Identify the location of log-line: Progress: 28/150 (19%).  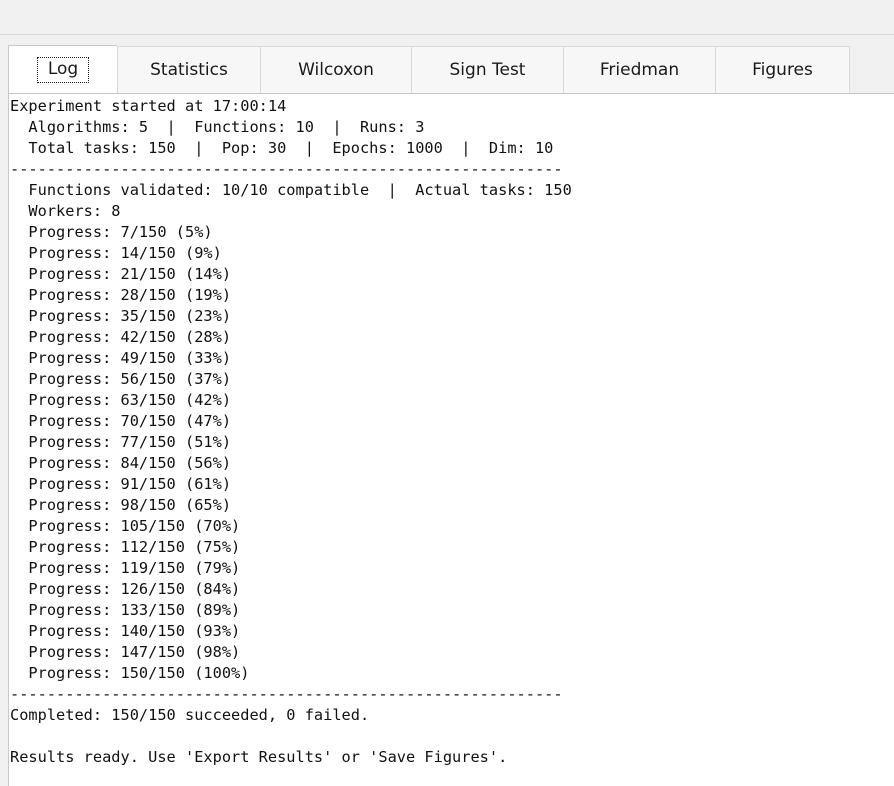
(121, 295).